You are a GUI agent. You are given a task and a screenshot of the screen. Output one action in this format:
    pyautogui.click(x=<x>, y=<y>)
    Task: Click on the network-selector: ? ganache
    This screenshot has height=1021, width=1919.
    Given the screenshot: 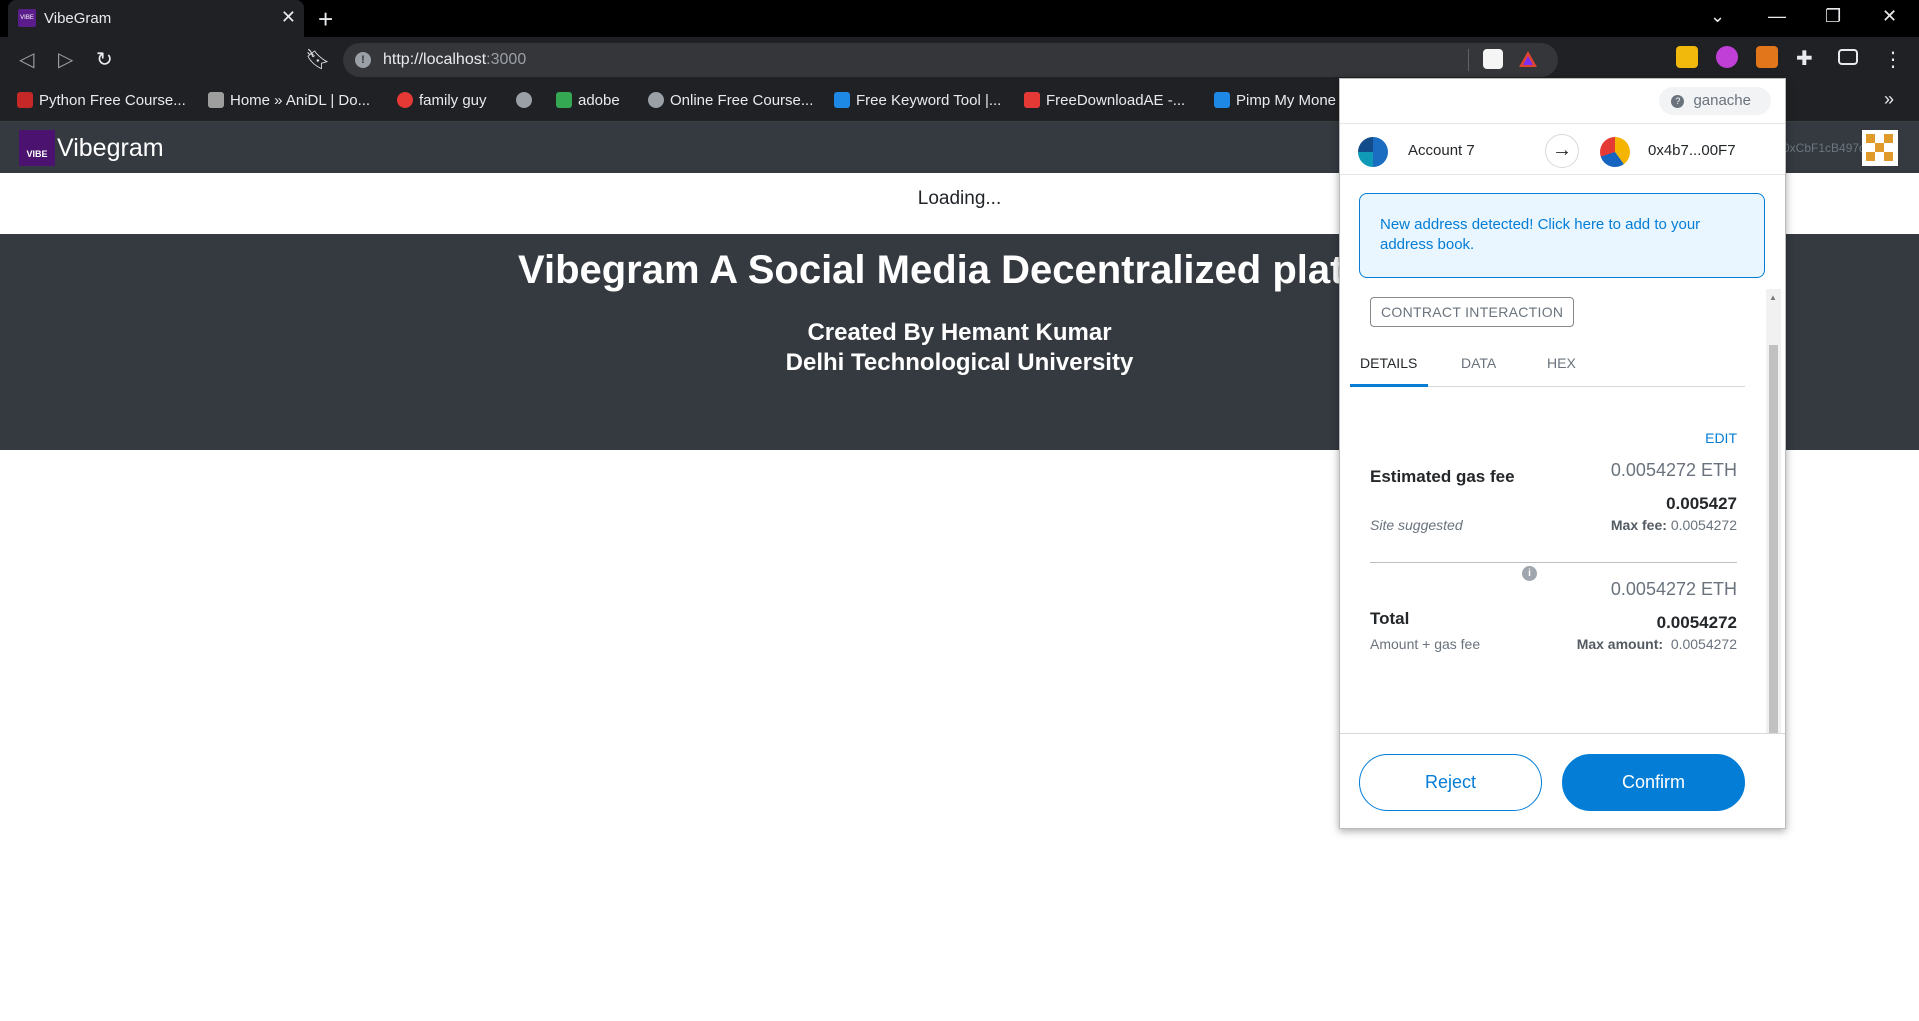 What is the action you would take?
    pyautogui.click(x=1715, y=101)
    